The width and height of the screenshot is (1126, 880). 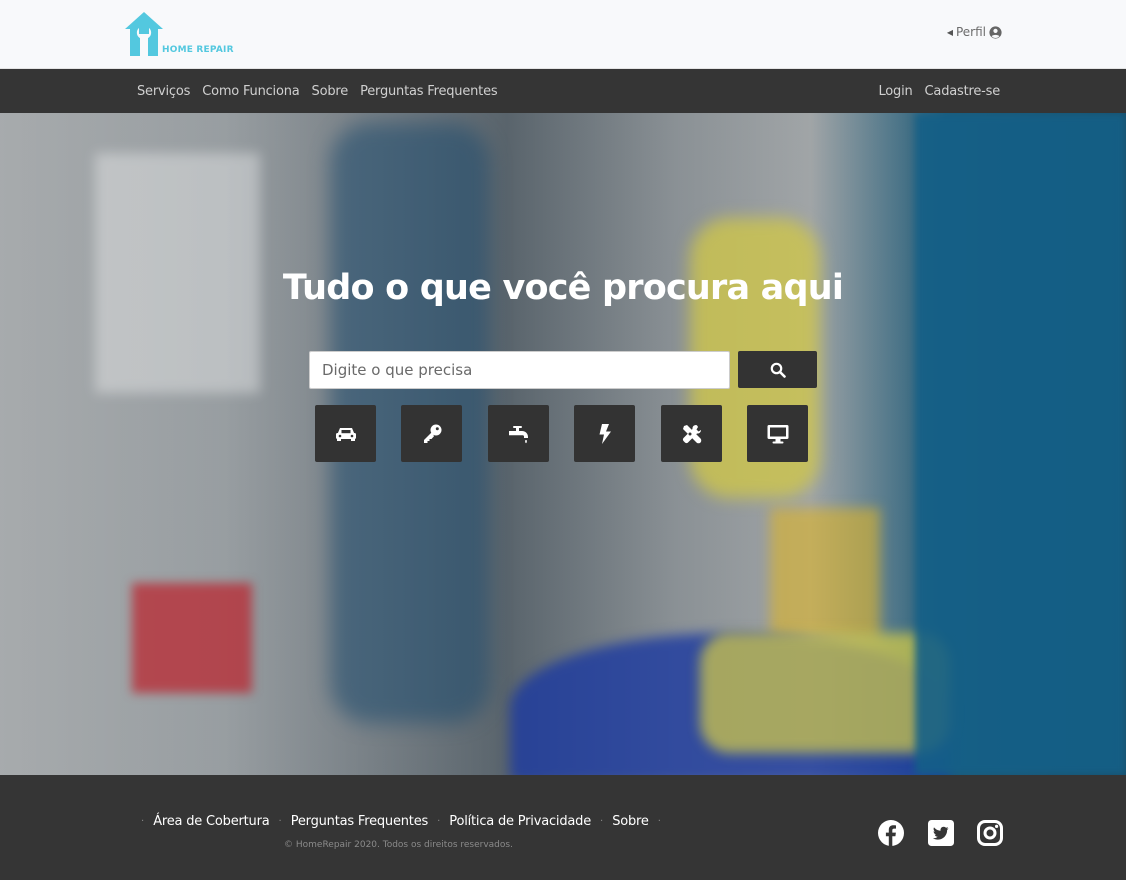 I want to click on nav-right-group: Login Cadastre-se, so click(x=939, y=91).